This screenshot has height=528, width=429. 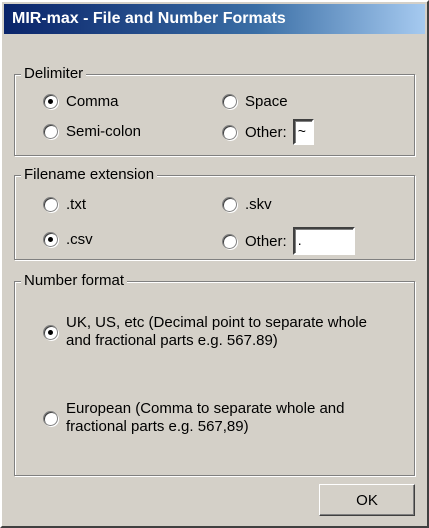 What do you see at coordinates (323, 241) in the screenshot?
I see `extension-other-input: .` at bounding box center [323, 241].